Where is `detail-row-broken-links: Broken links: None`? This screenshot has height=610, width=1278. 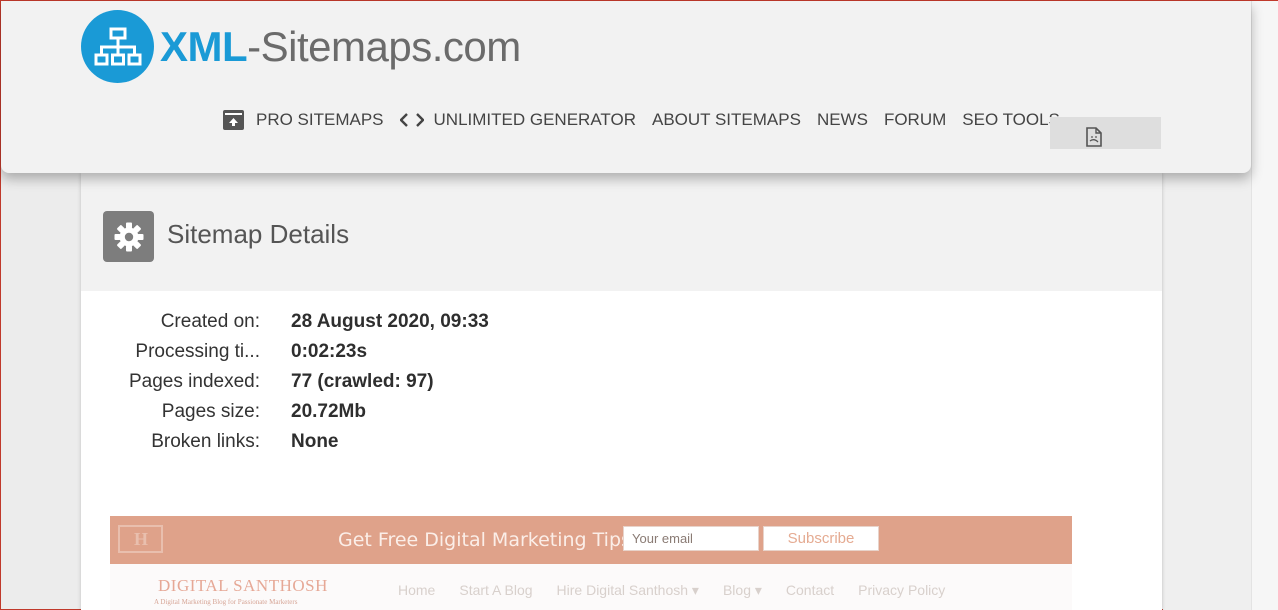
detail-row-broken-links: Broken links: None is located at coordinates (285, 442).